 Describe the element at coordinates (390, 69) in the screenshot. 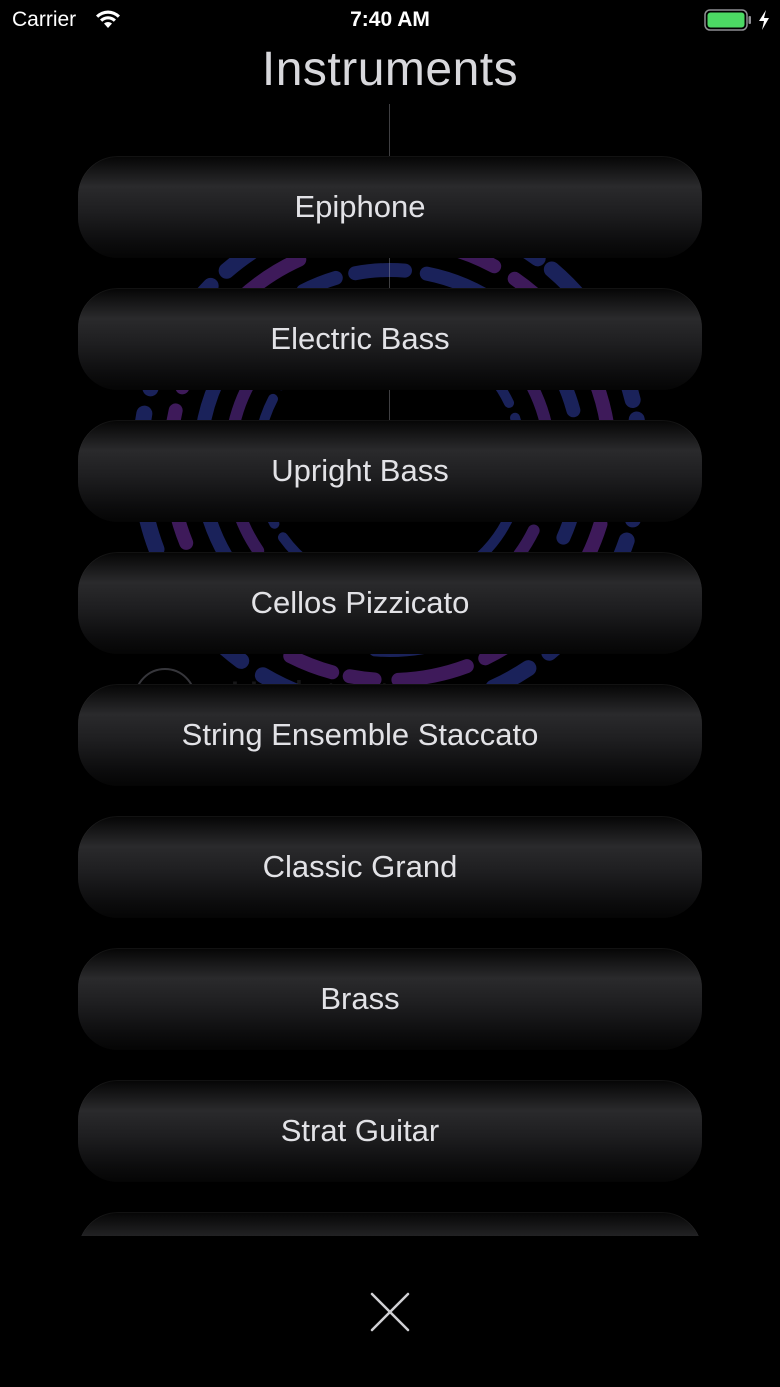

I see `page-title: Instruments` at that location.